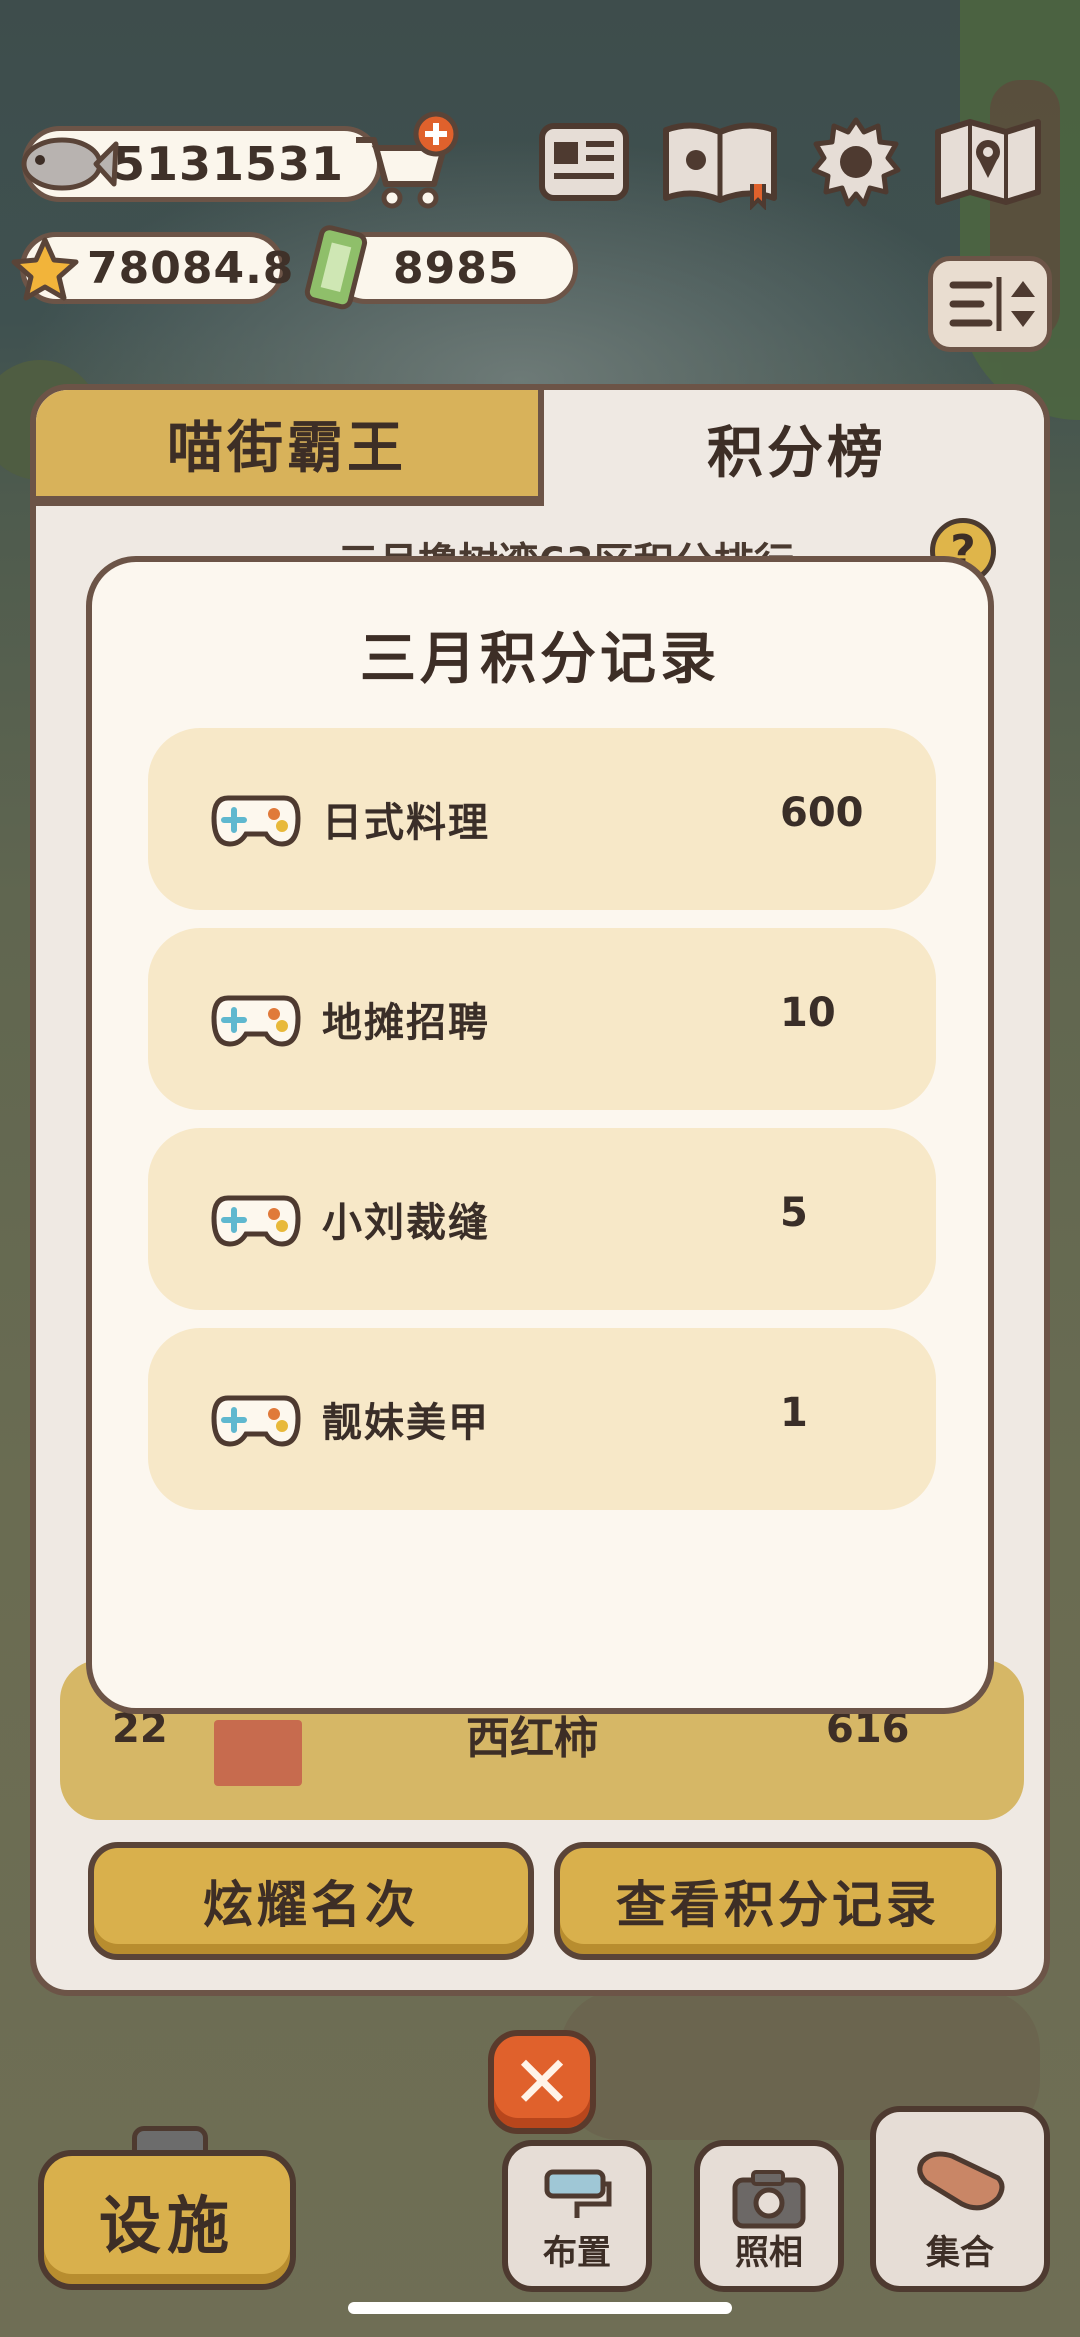 This screenshot has height=2337, width=1080. What do you see at coordinates (406, 1223) in the screenshot?
I see `record-name: 小刘裁缝` at bounding box center [406, 1223].